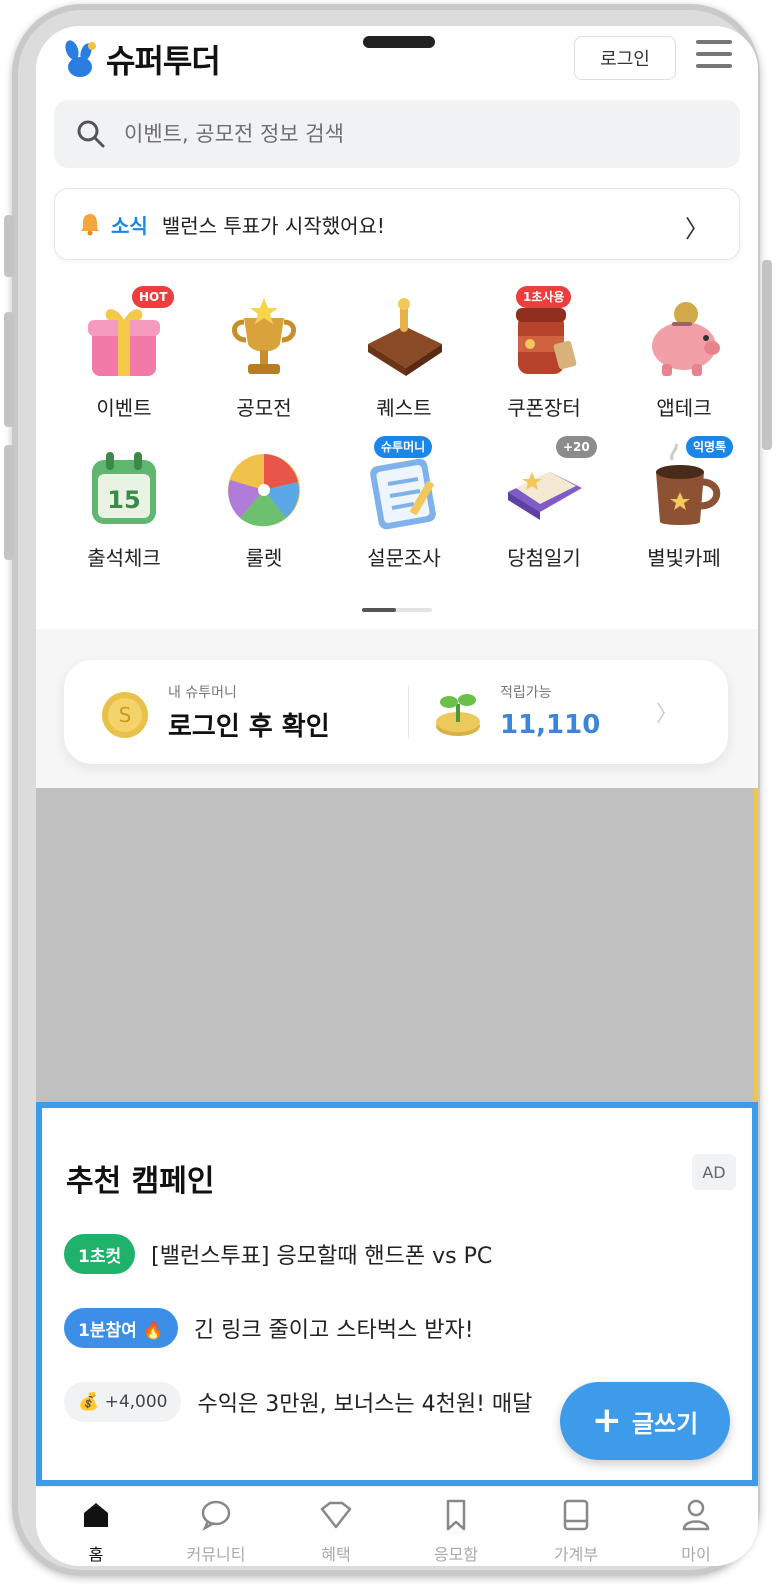  I want to click on money-login-value: 로그인 후 확인, so click(249, 727).